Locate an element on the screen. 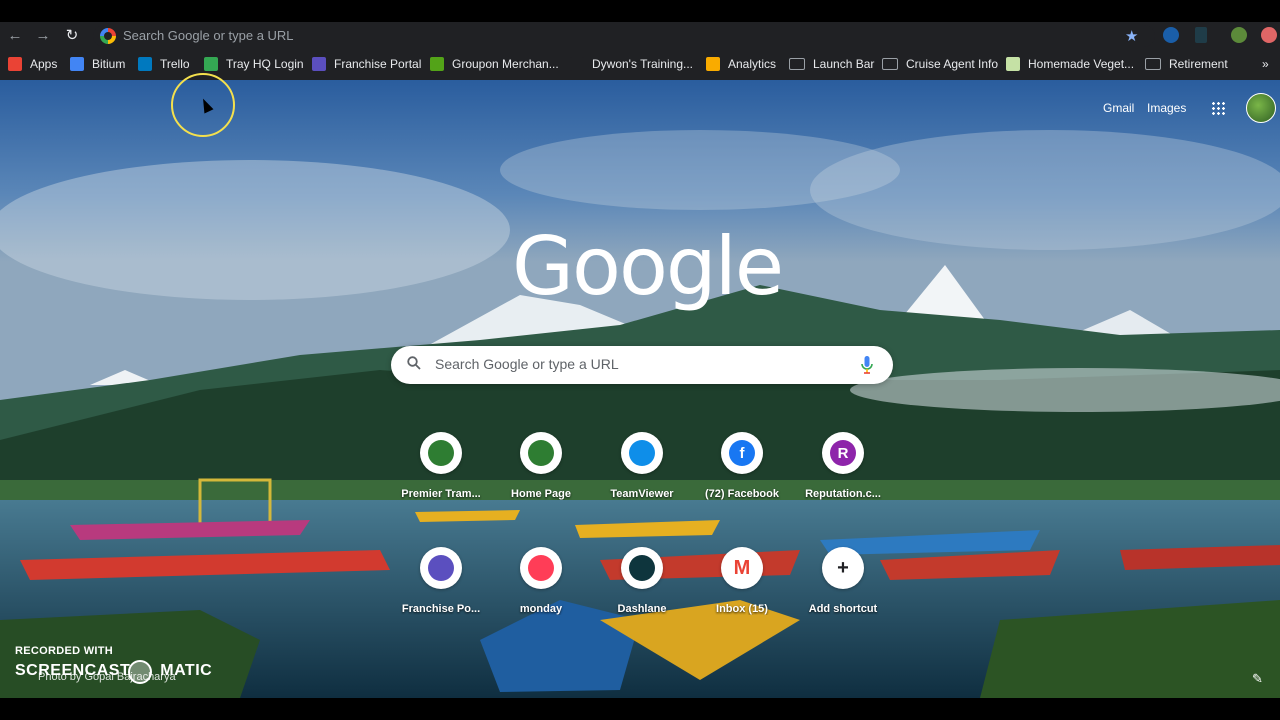  bookmark-label: Tray HQ Login is located at coordinates (265, 64).